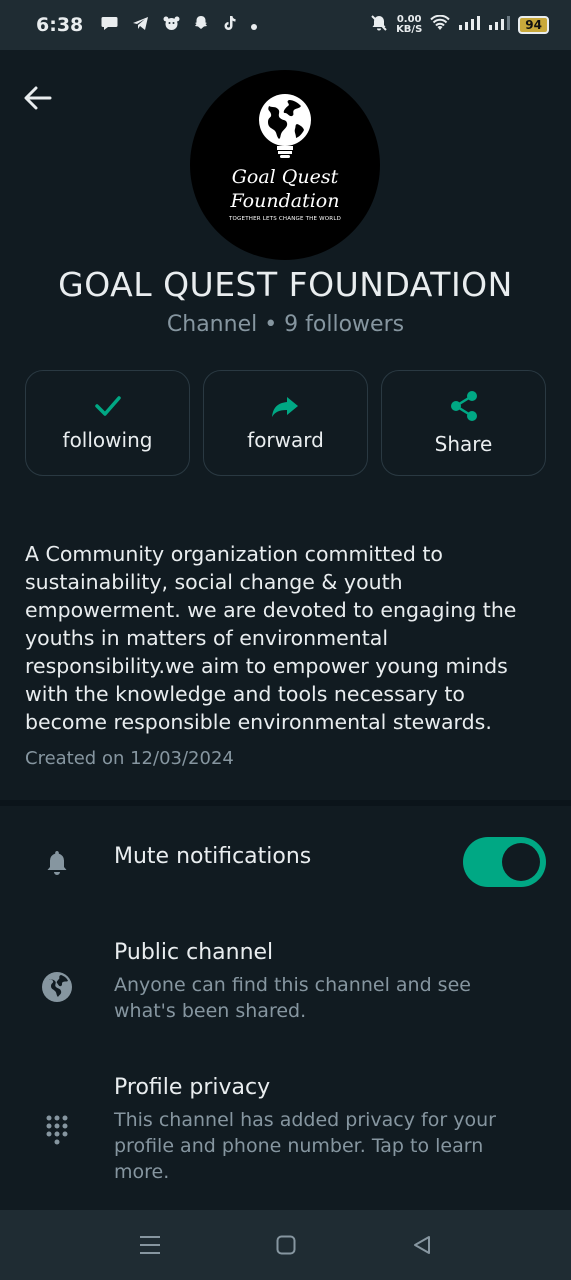  I want to click on system-status: 0.00 KB/S 94, so click(459, 25).